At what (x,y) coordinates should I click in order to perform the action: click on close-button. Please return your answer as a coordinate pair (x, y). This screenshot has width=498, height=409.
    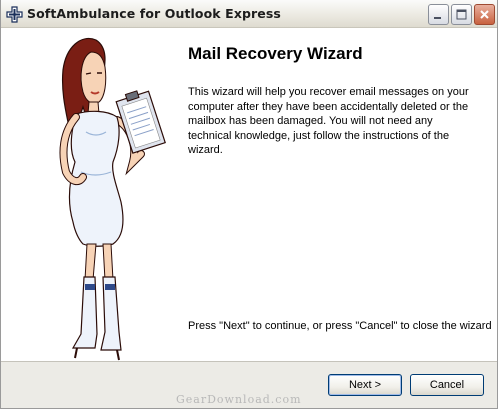
    Looking at the image, I should click on (484, 14).